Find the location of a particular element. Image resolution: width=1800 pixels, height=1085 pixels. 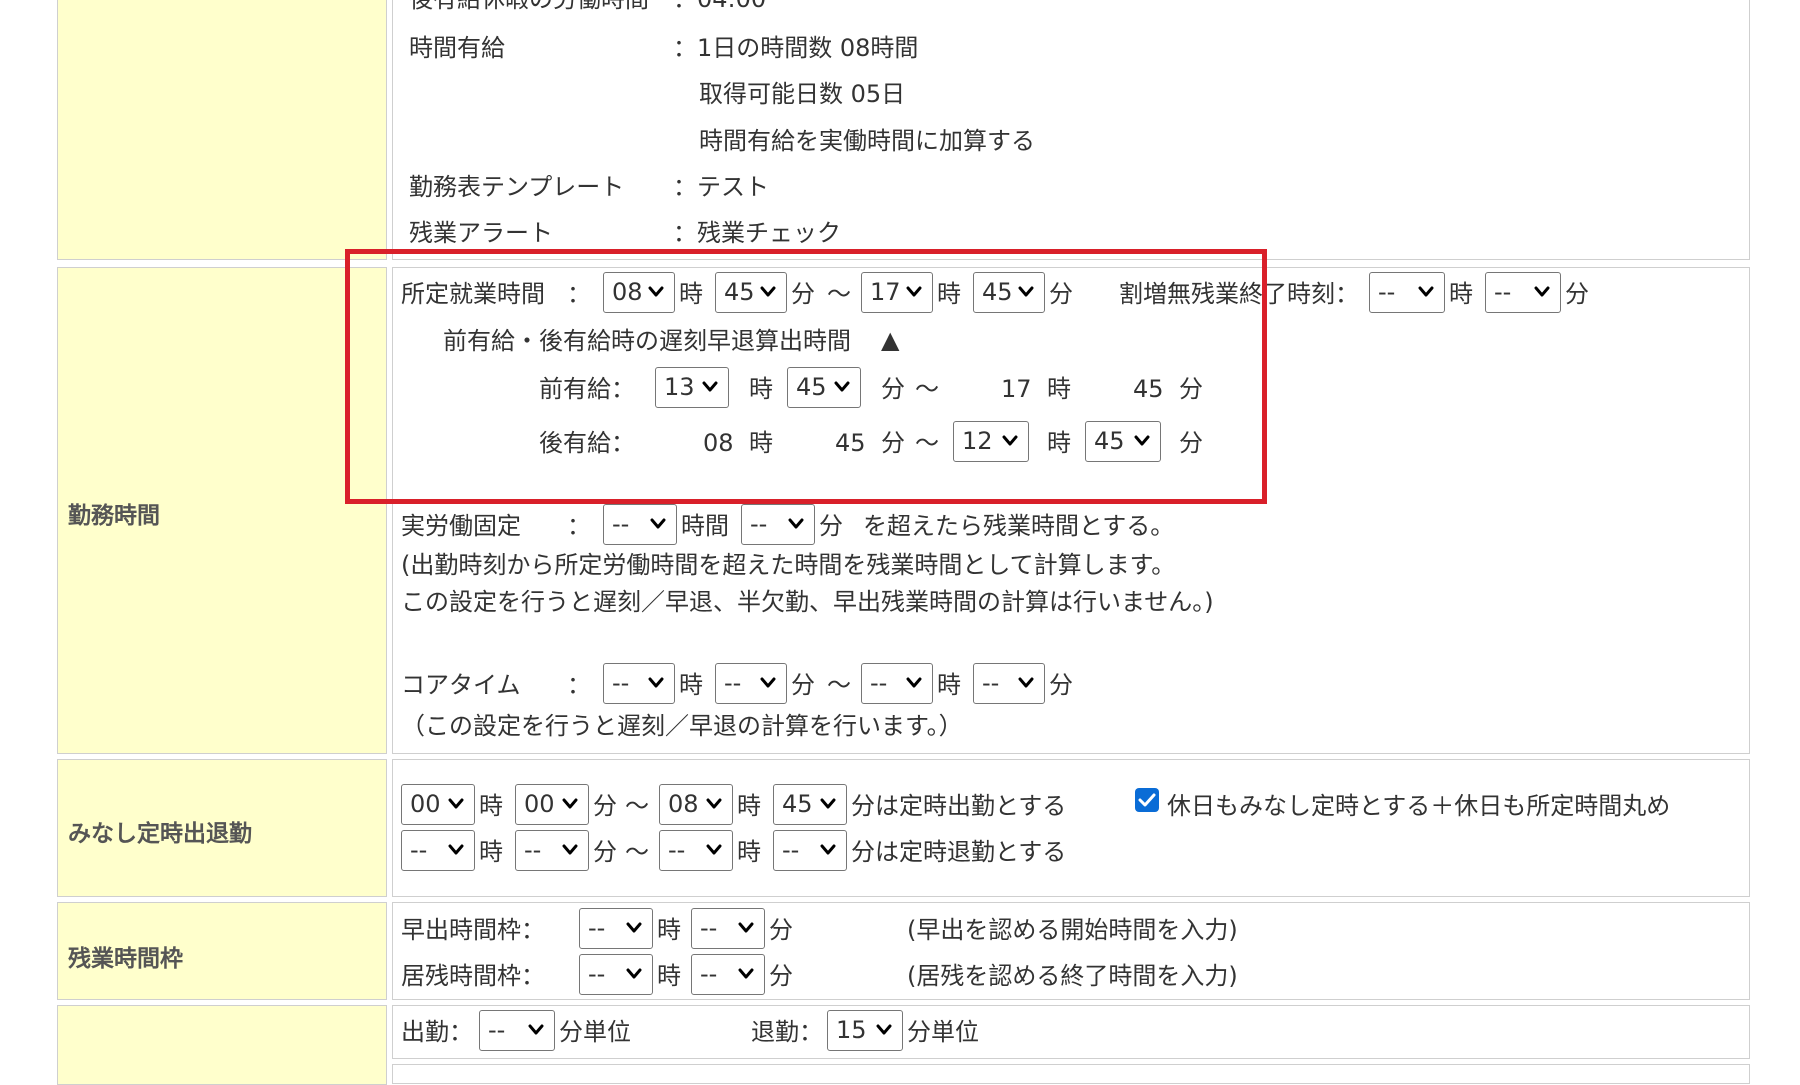

next-row-content is located at coordinates (1071, 1074).